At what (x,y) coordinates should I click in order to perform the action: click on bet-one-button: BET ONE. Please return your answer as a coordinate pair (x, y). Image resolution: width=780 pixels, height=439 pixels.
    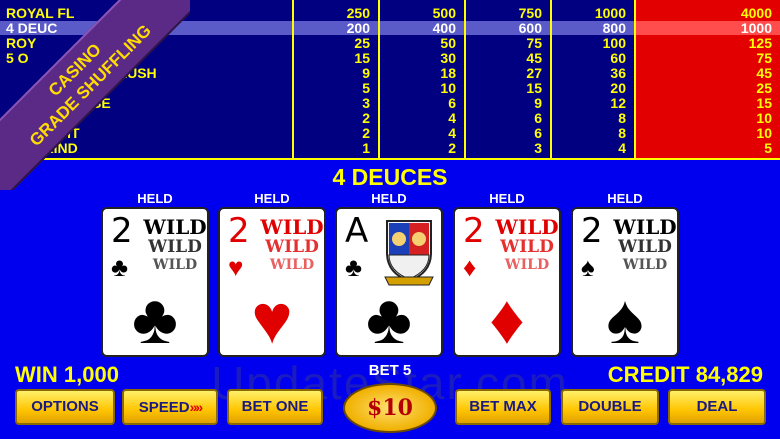
    Looking at the image, I should click on (275, 407).